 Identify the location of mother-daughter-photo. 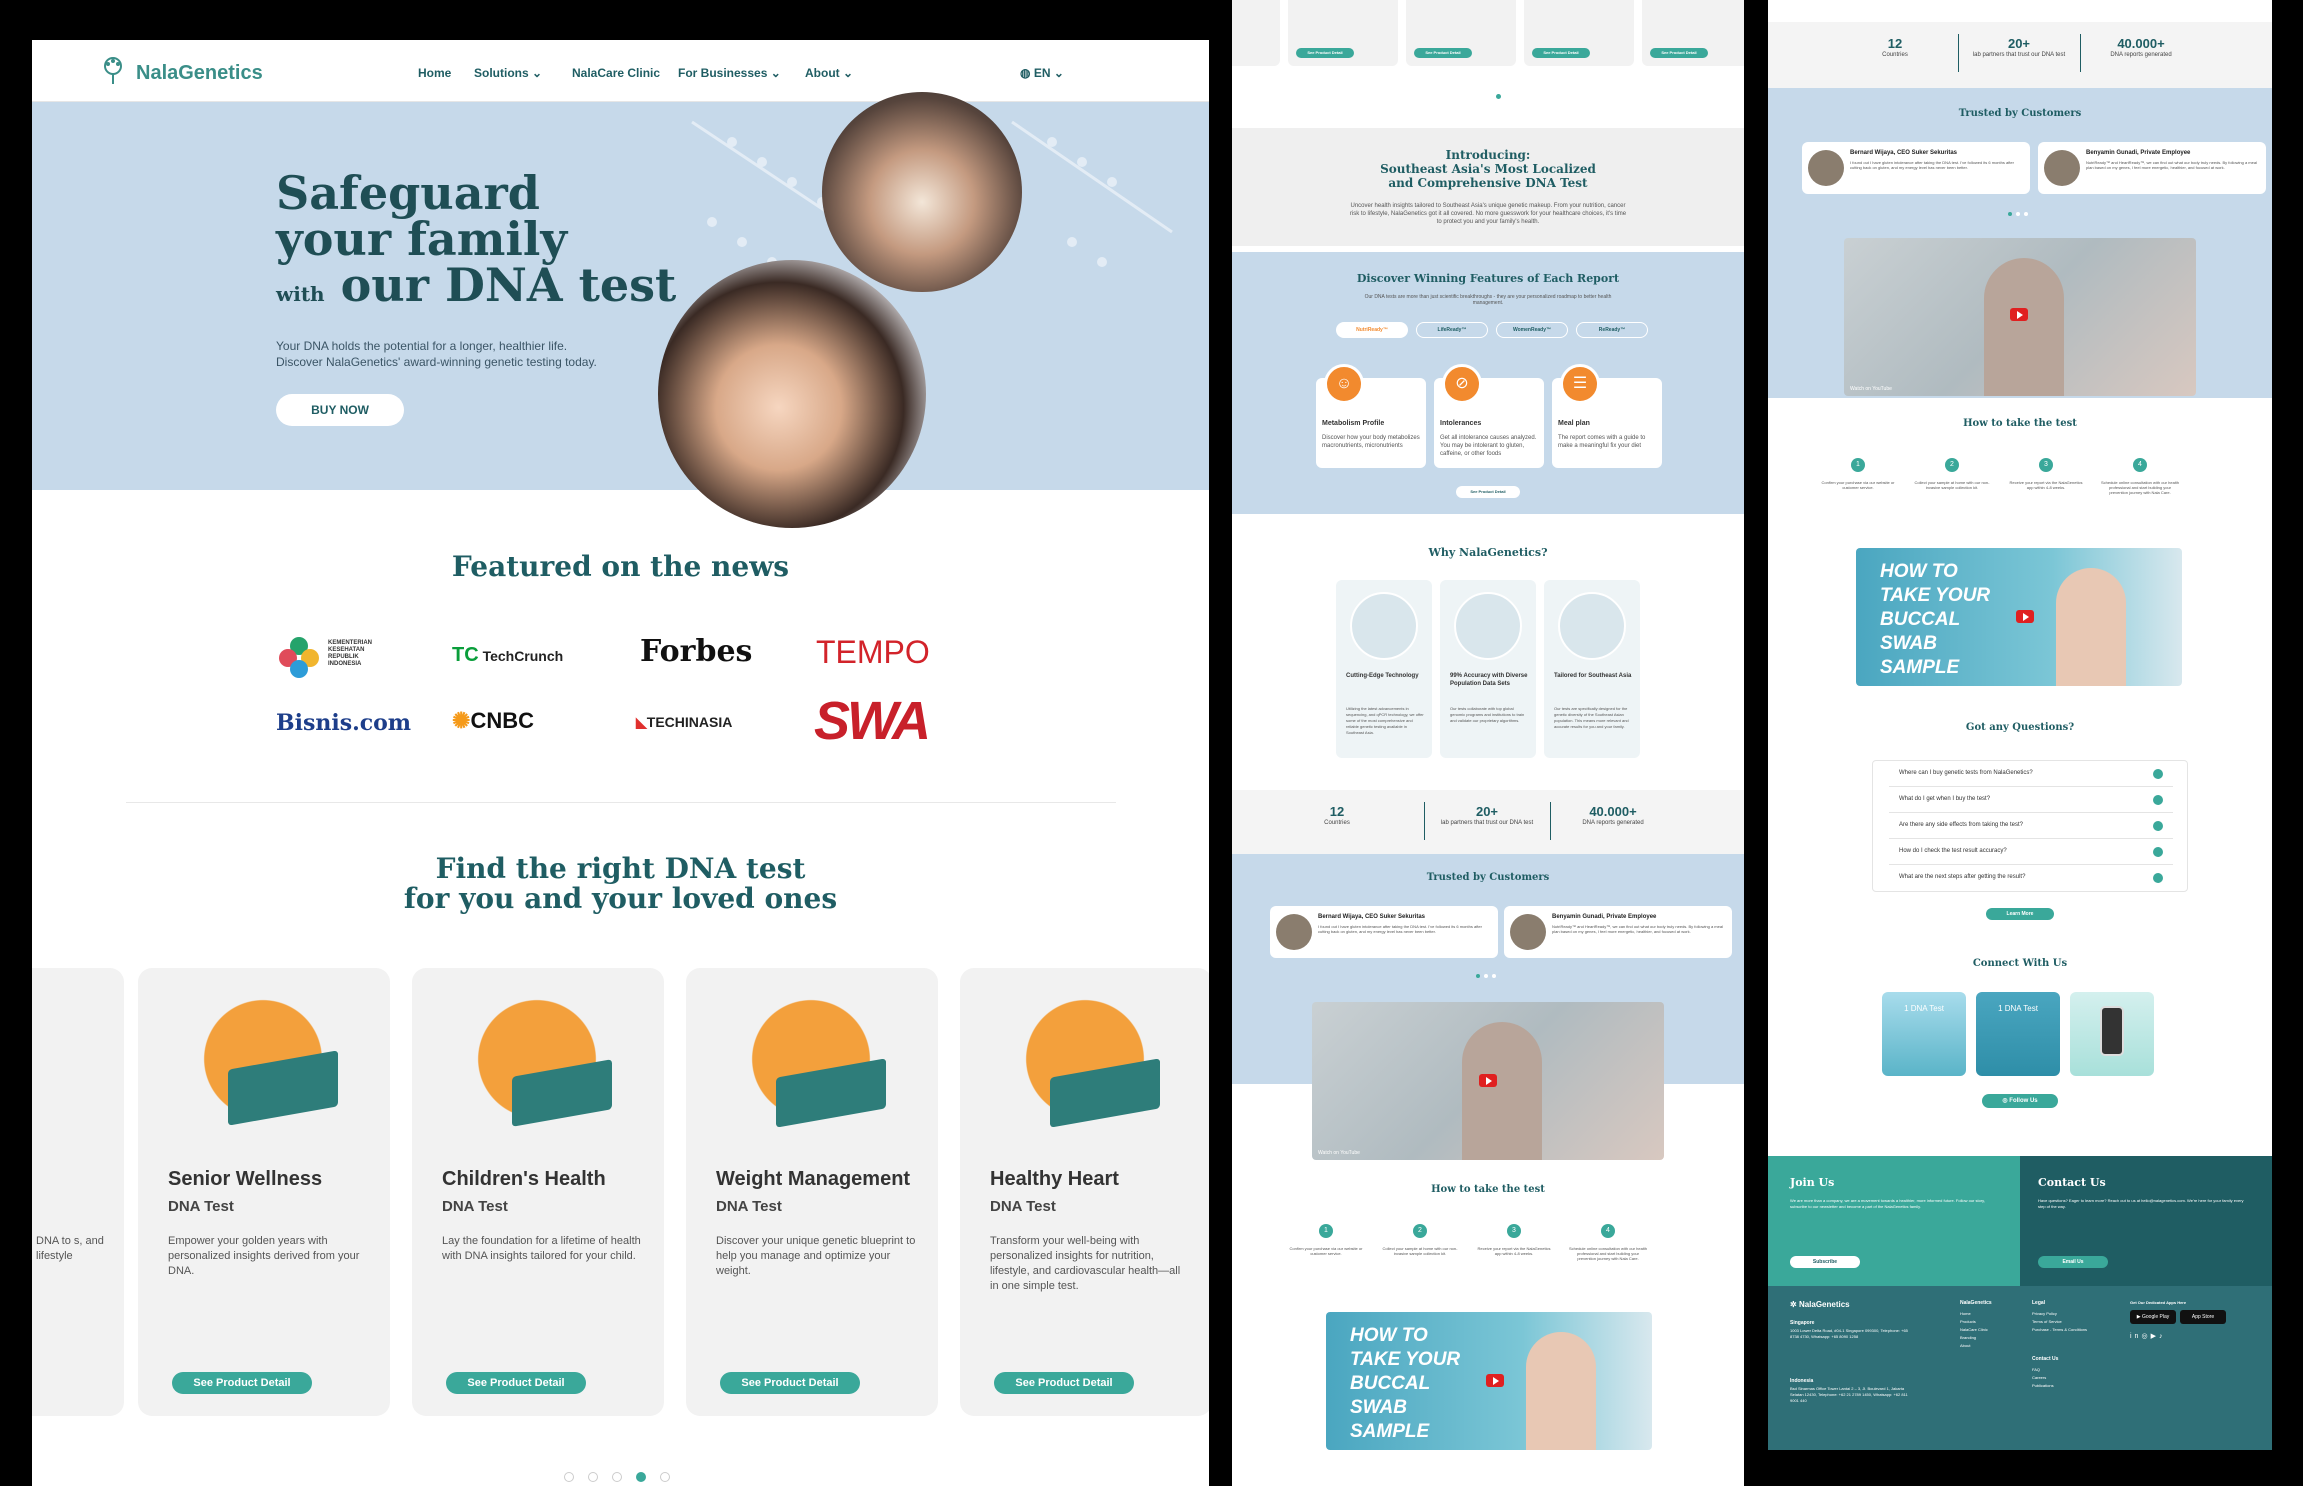
(792, 394).